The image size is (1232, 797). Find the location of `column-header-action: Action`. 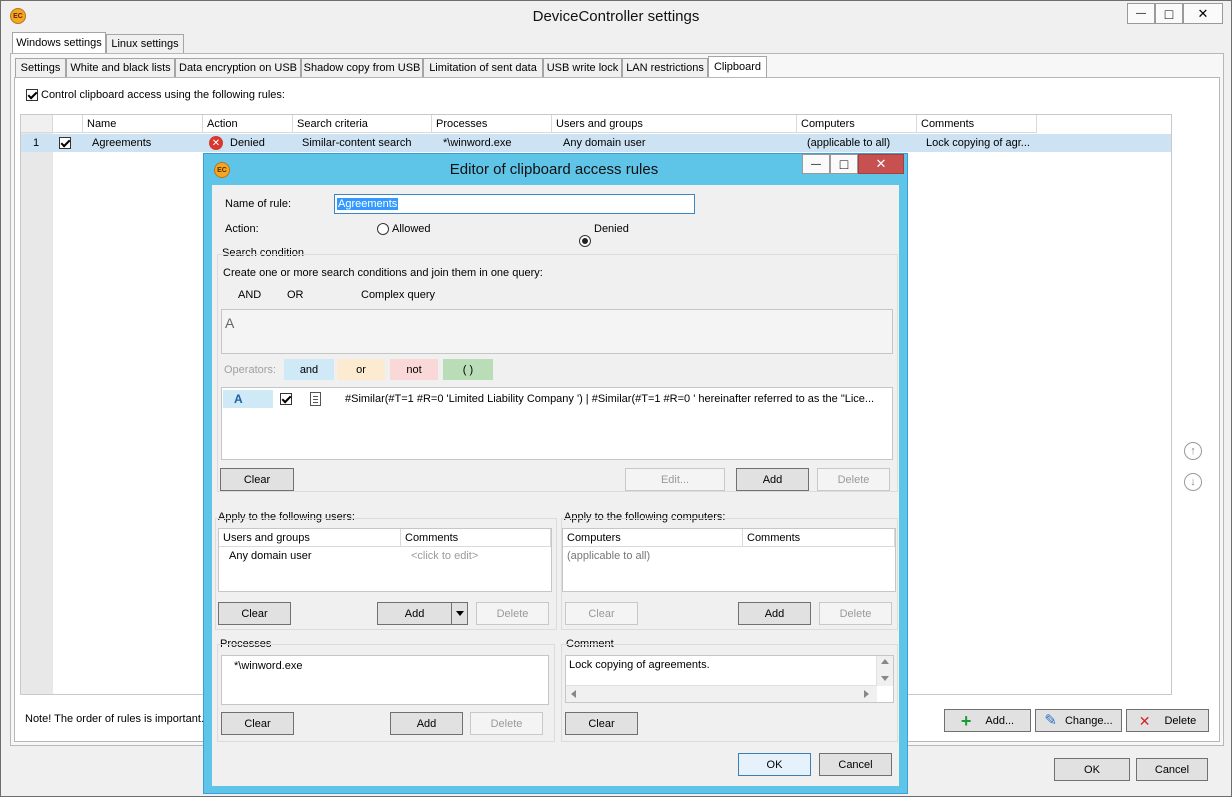

column-header-action: Action is located at coordinates (248, 124).